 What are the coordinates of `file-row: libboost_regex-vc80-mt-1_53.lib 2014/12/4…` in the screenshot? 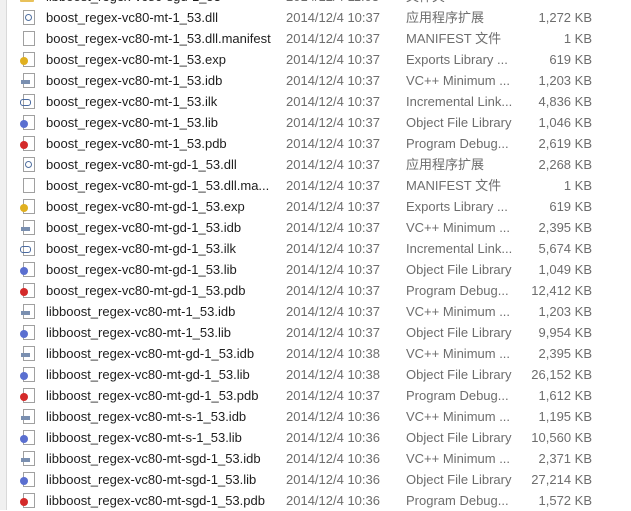 It's located at (315, 332).